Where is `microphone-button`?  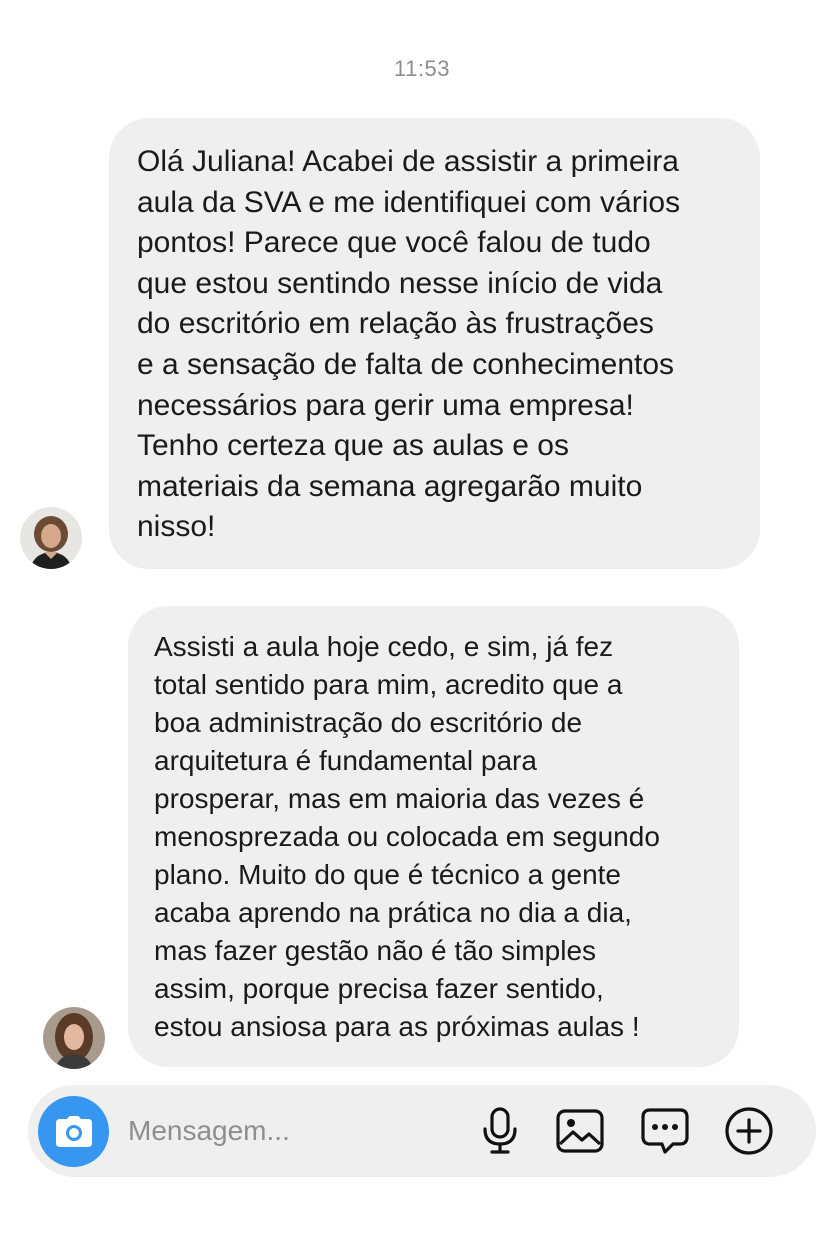 microphone-button is located at coordinates (500, 1131).